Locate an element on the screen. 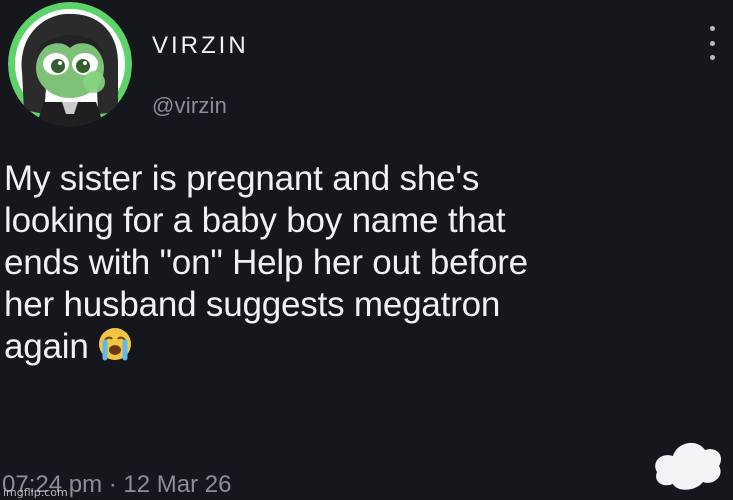 The image size is (733, 500). tweet-line: her husband suggests megatron is located at coordinates (252, 304).